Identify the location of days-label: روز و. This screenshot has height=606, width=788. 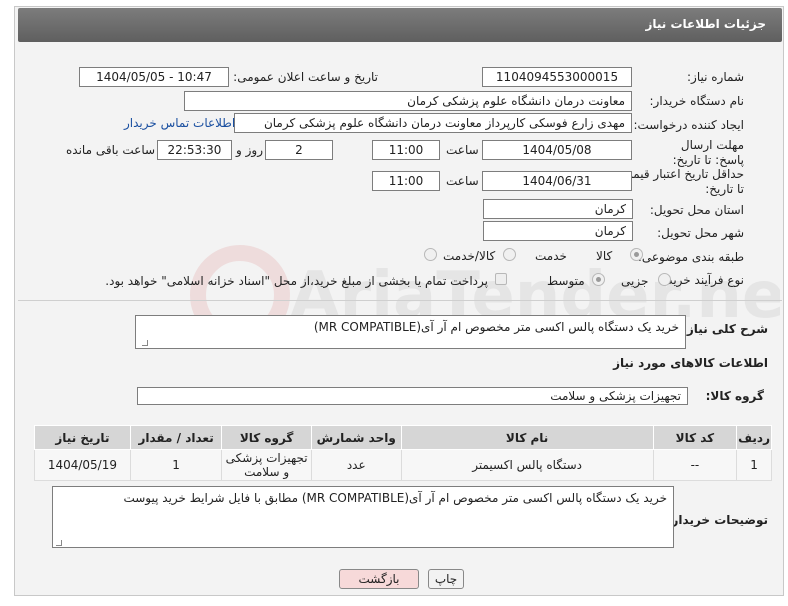
(249, 150).